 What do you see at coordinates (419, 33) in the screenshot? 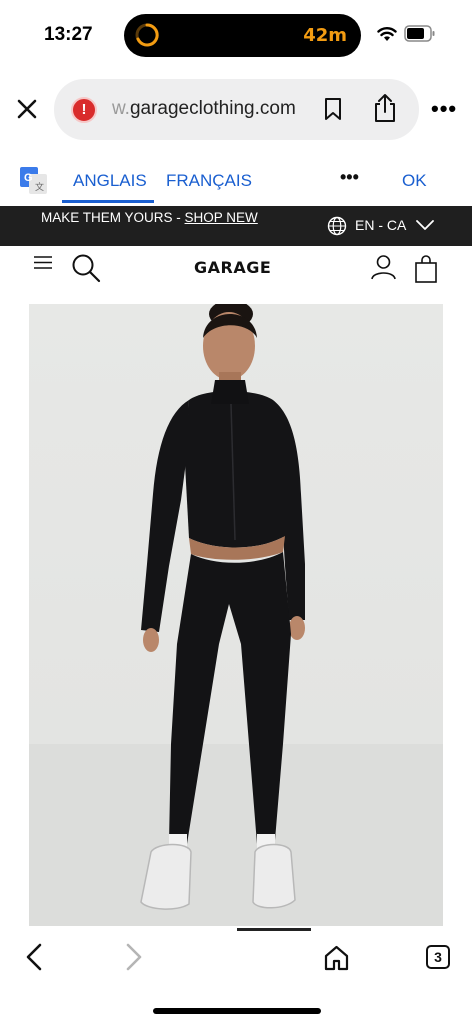
I see `battery-icon` at bounding box center [419, 33].